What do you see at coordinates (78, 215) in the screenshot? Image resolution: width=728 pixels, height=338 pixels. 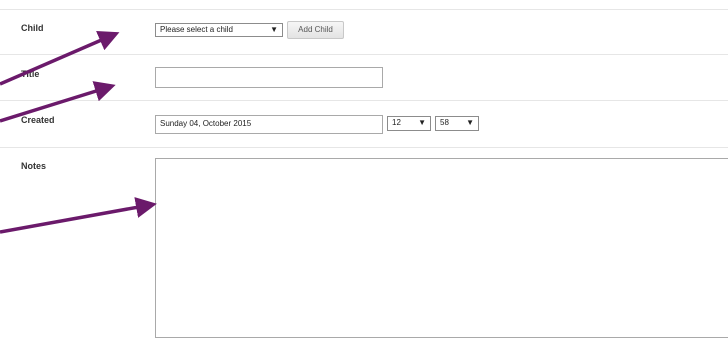 I see `arrow-to-notes-textarea` at bounding box center [78, 215].